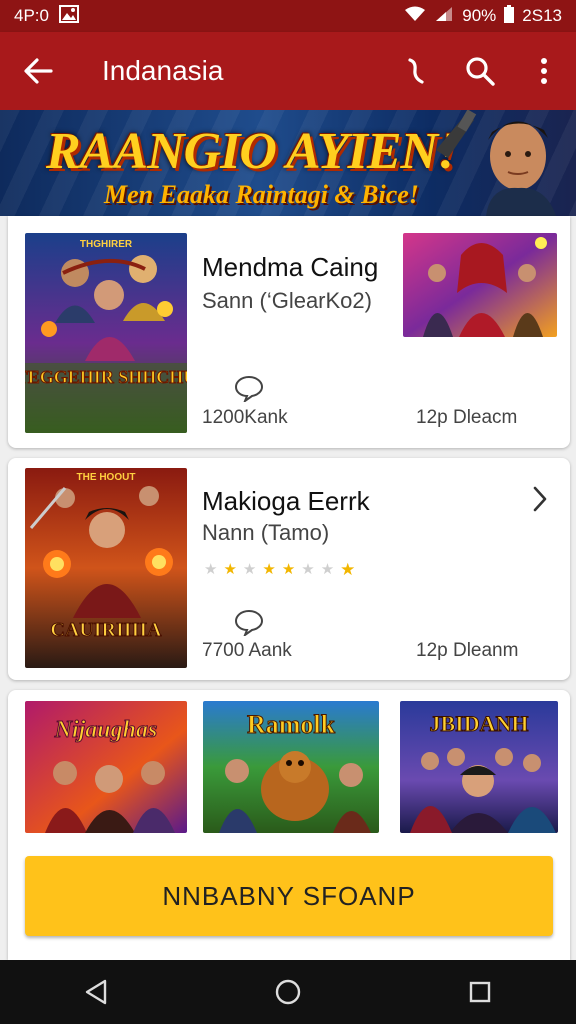 This screenshot has height=1024, width=576. I want to click on game-subtitle-1: Sann (‘GlearKo2), so click(287, 300).